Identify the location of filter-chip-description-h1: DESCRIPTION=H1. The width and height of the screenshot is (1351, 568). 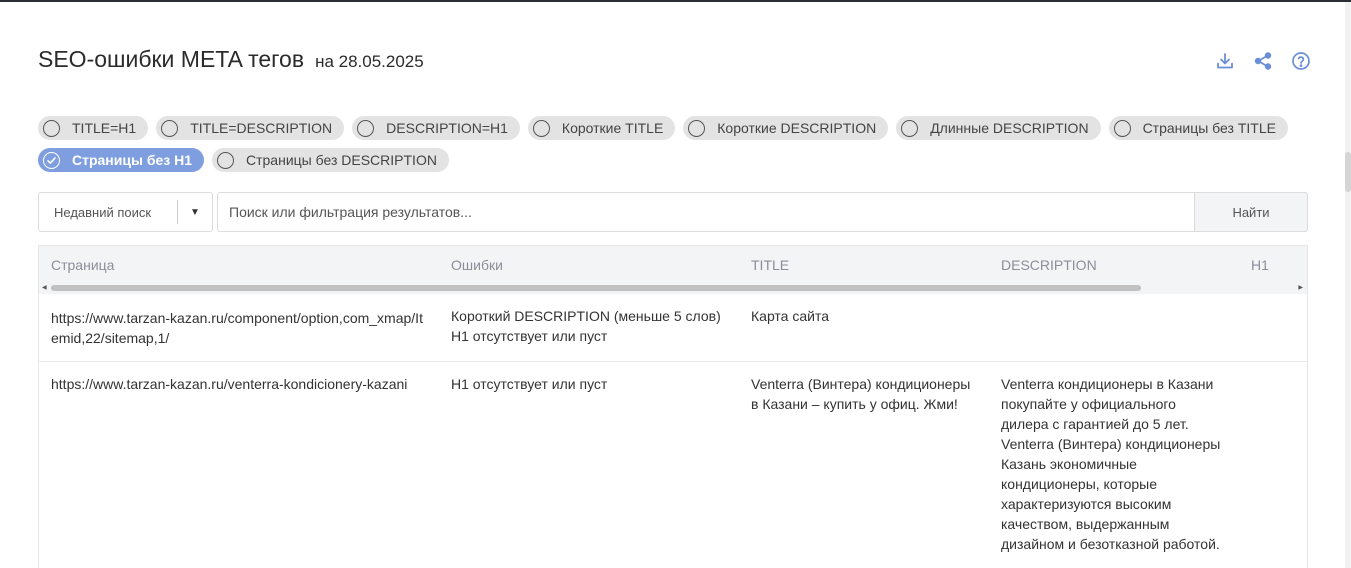
(436, 128).